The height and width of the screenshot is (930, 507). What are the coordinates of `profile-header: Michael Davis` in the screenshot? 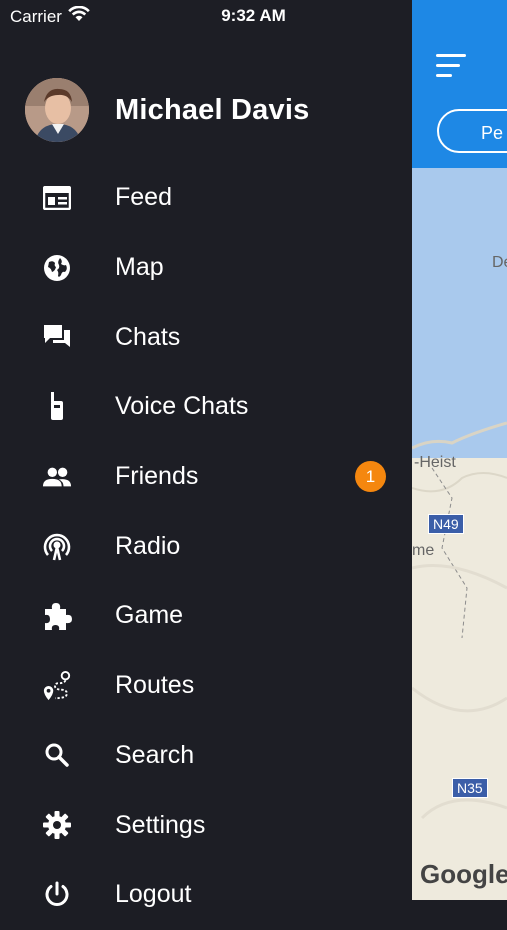 It's located at (167, 110).